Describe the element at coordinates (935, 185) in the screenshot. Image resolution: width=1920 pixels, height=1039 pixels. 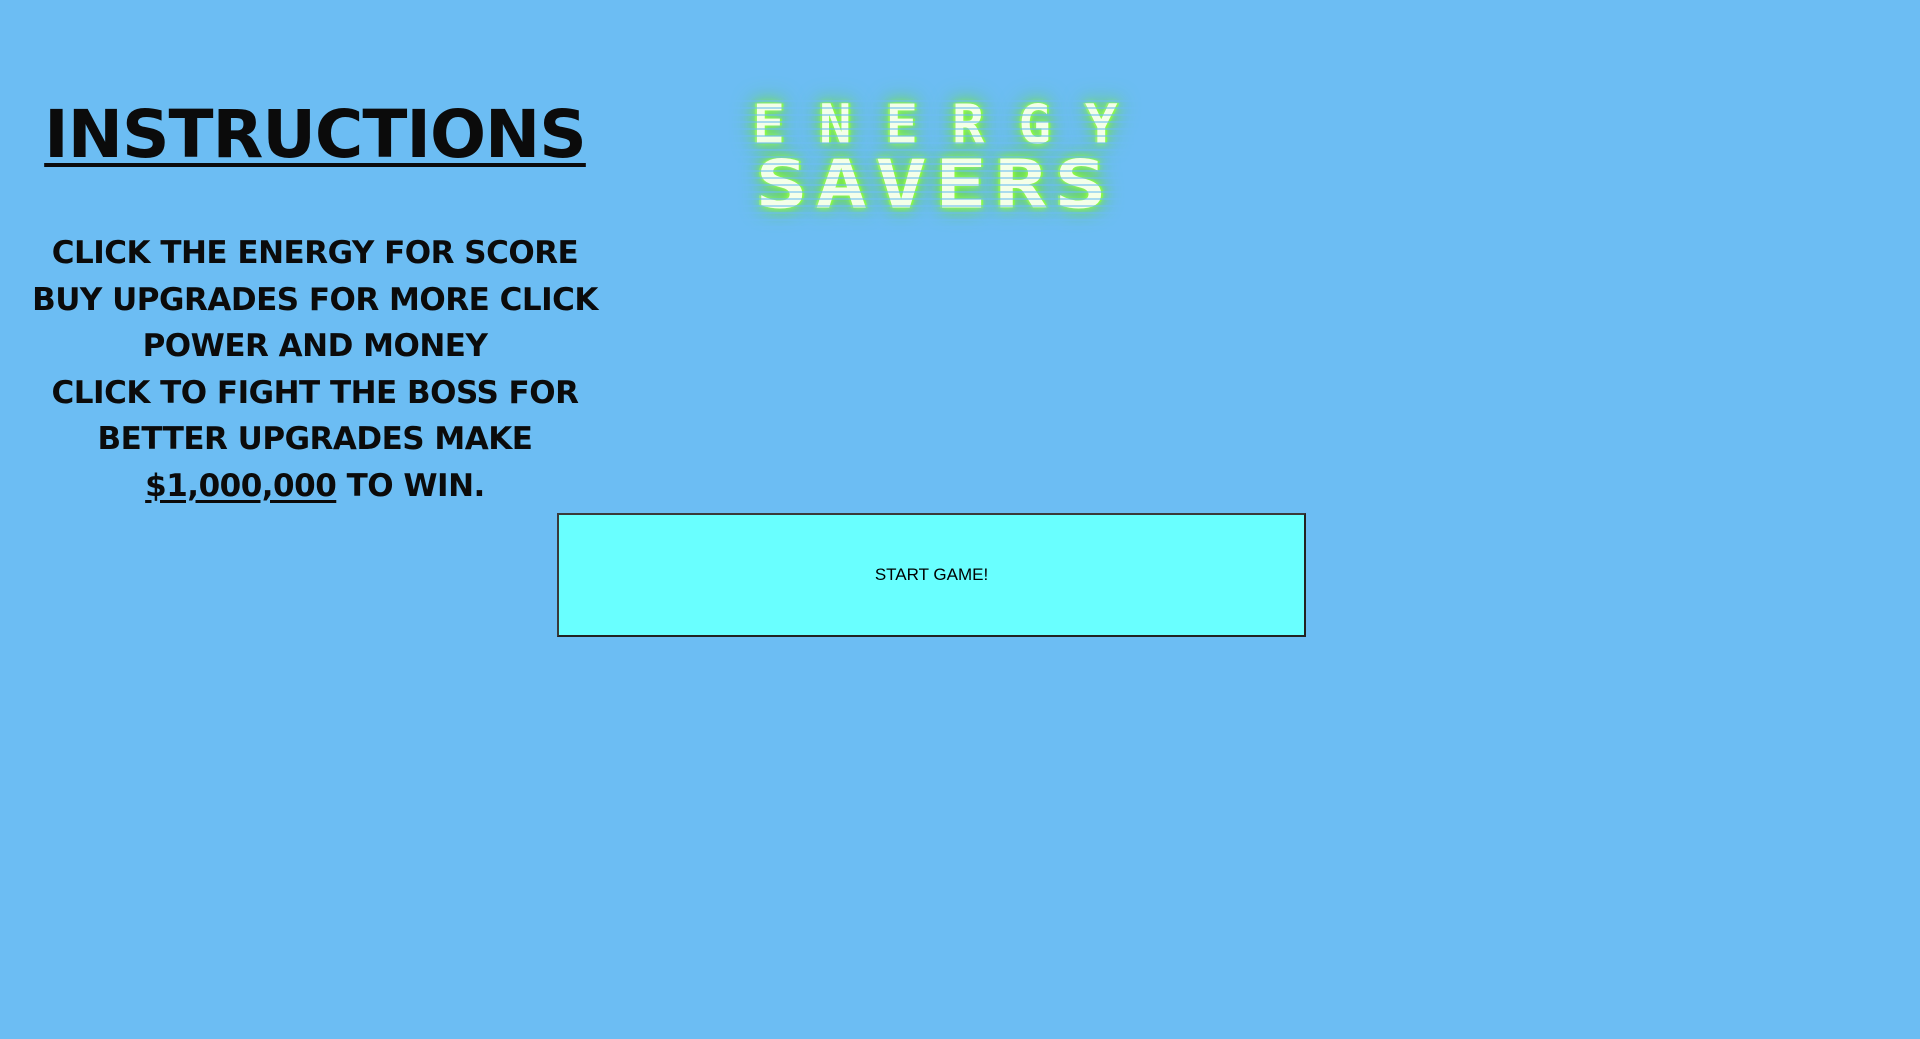
I see `logo-line-savers: SAVERS` at that location.